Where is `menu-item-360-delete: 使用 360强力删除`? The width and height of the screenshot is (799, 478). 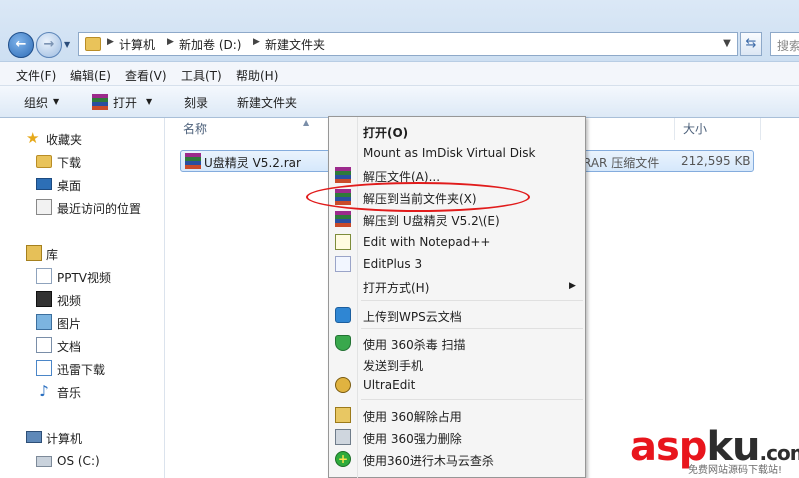 menu-item-360-delete: 使用 360强力删除 is located at coordinates (457, 437).